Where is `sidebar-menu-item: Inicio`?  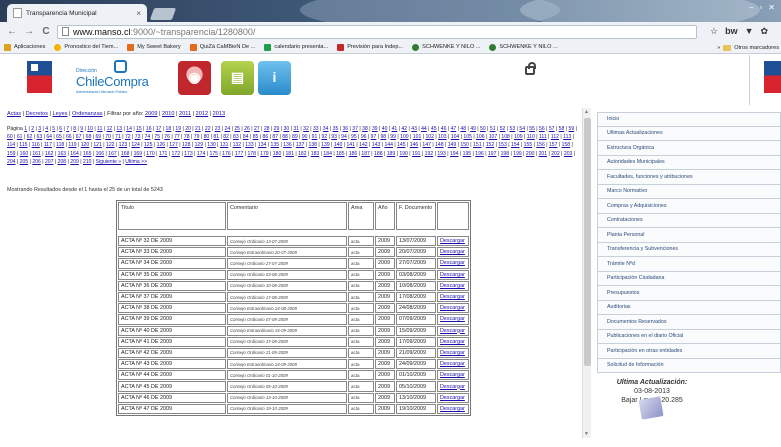 sidebar-menu-item: Inicio is located at coordinates (689, 119).